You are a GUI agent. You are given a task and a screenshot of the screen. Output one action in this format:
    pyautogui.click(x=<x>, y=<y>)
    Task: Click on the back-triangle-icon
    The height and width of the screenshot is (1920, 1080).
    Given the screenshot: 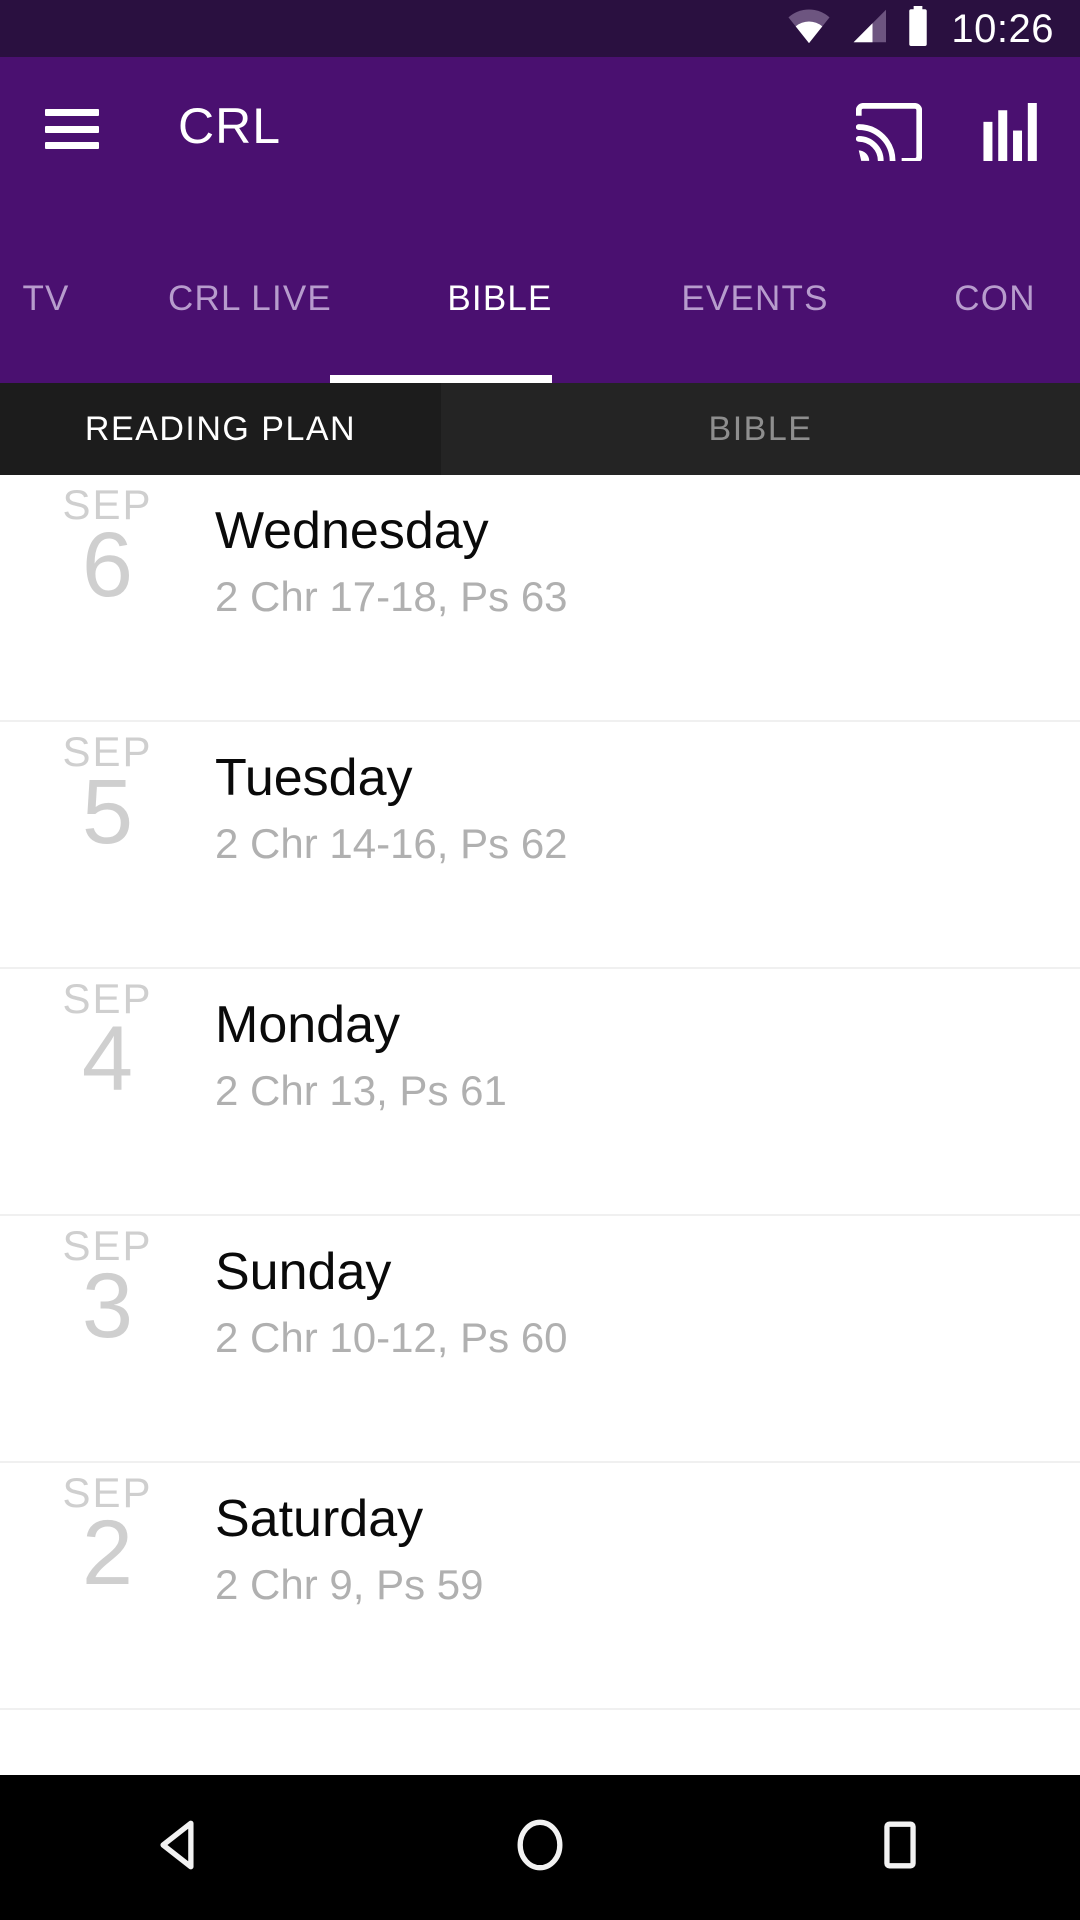 What is the action you would take?
    pyautogui.click(x=180, y=1847)
    